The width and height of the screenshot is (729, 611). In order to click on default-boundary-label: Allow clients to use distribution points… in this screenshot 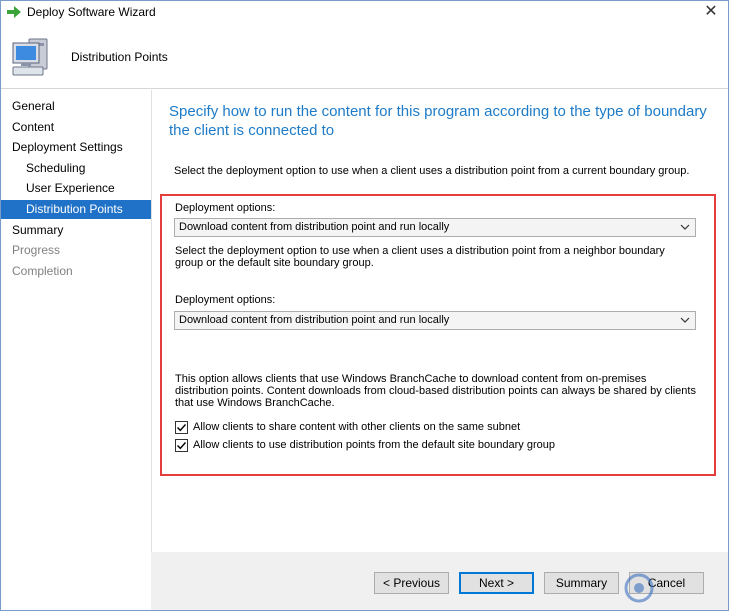, I will do `click(374, 445)`.